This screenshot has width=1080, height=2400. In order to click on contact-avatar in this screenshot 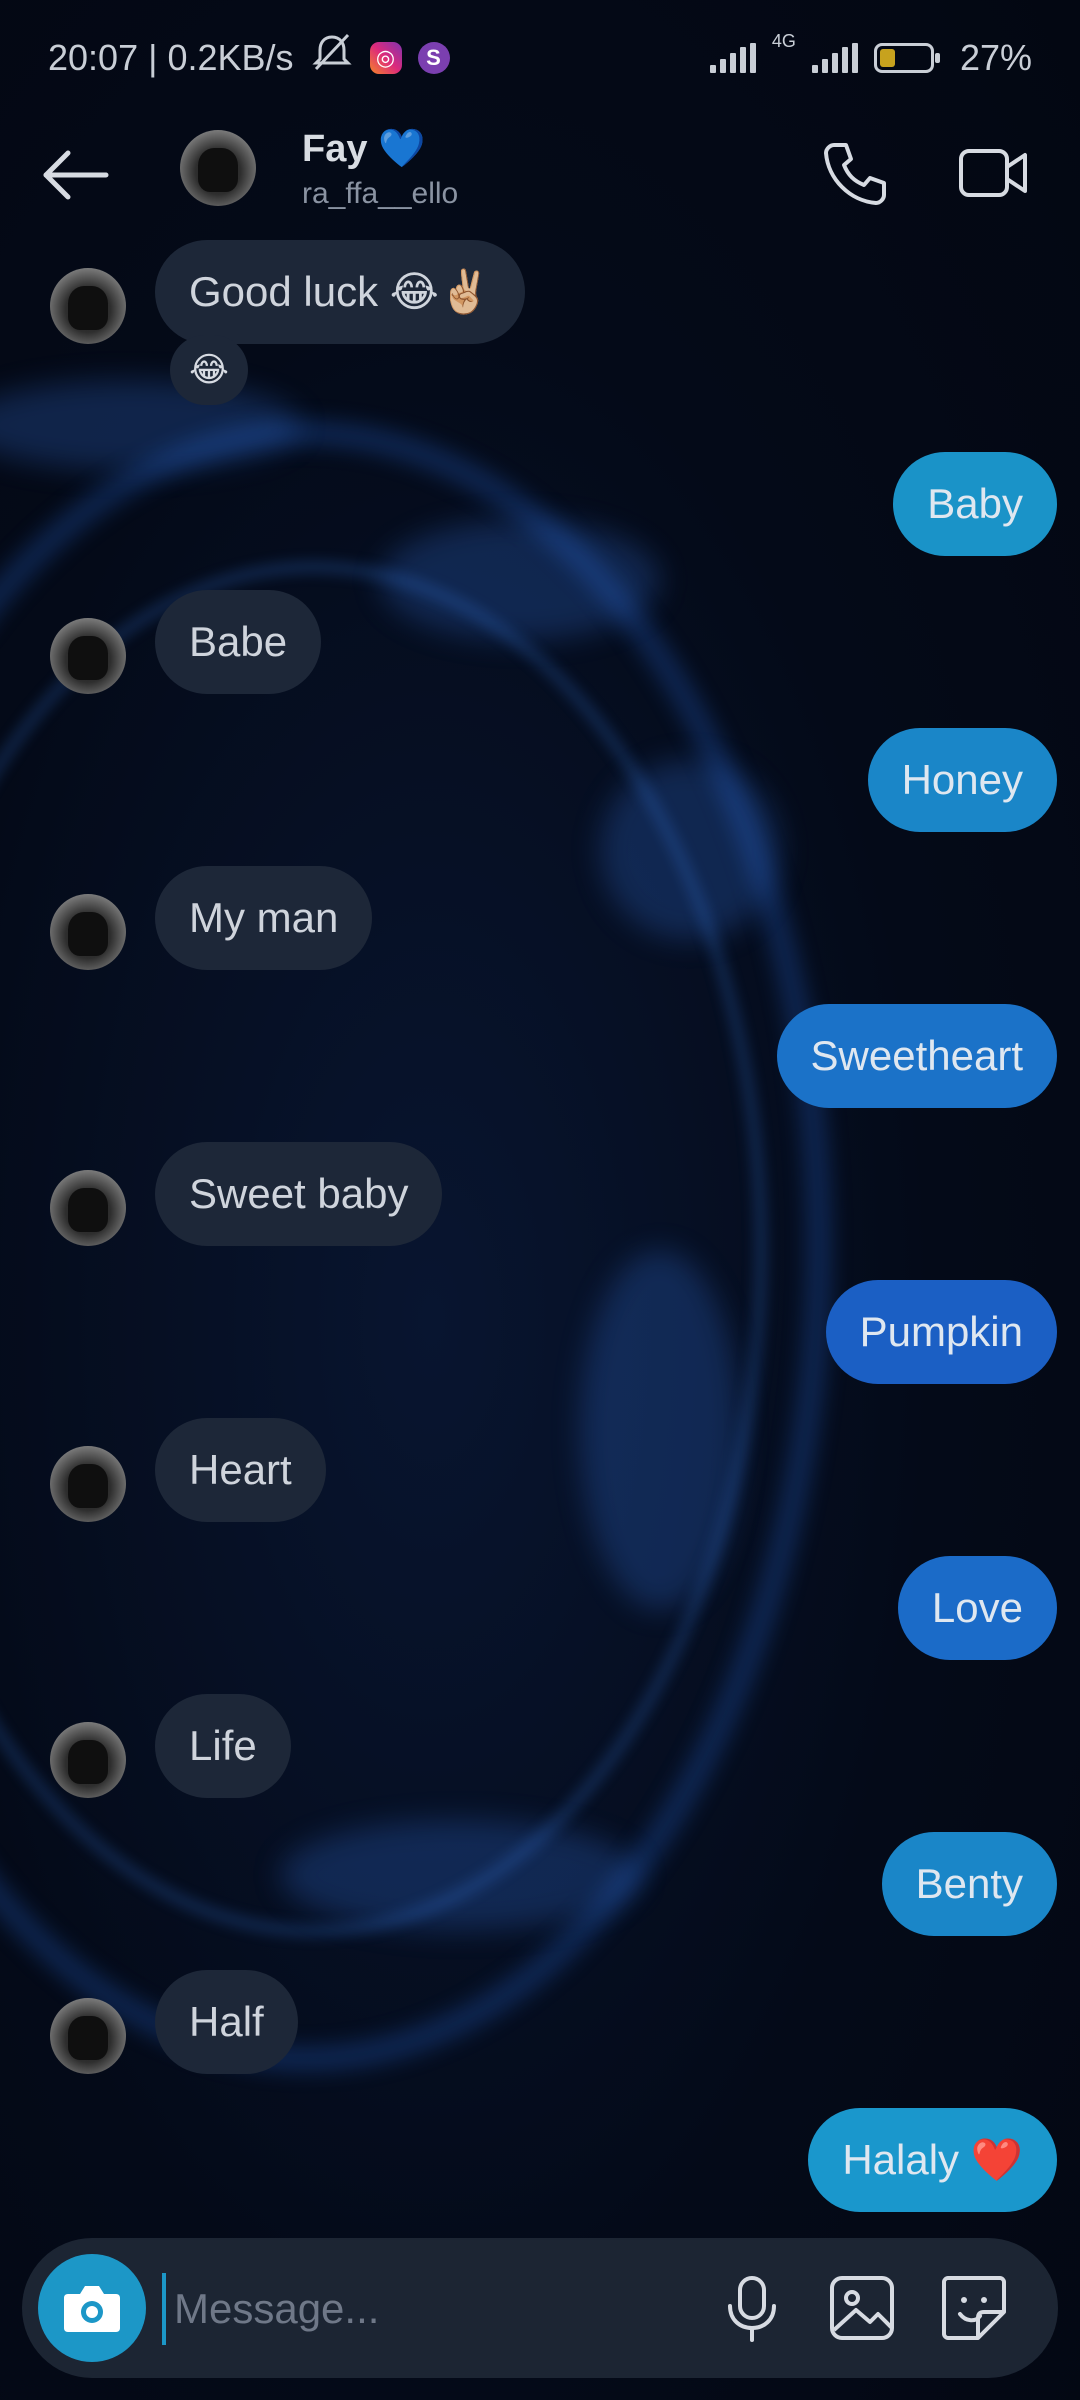, I will do `click(218, 168)`.